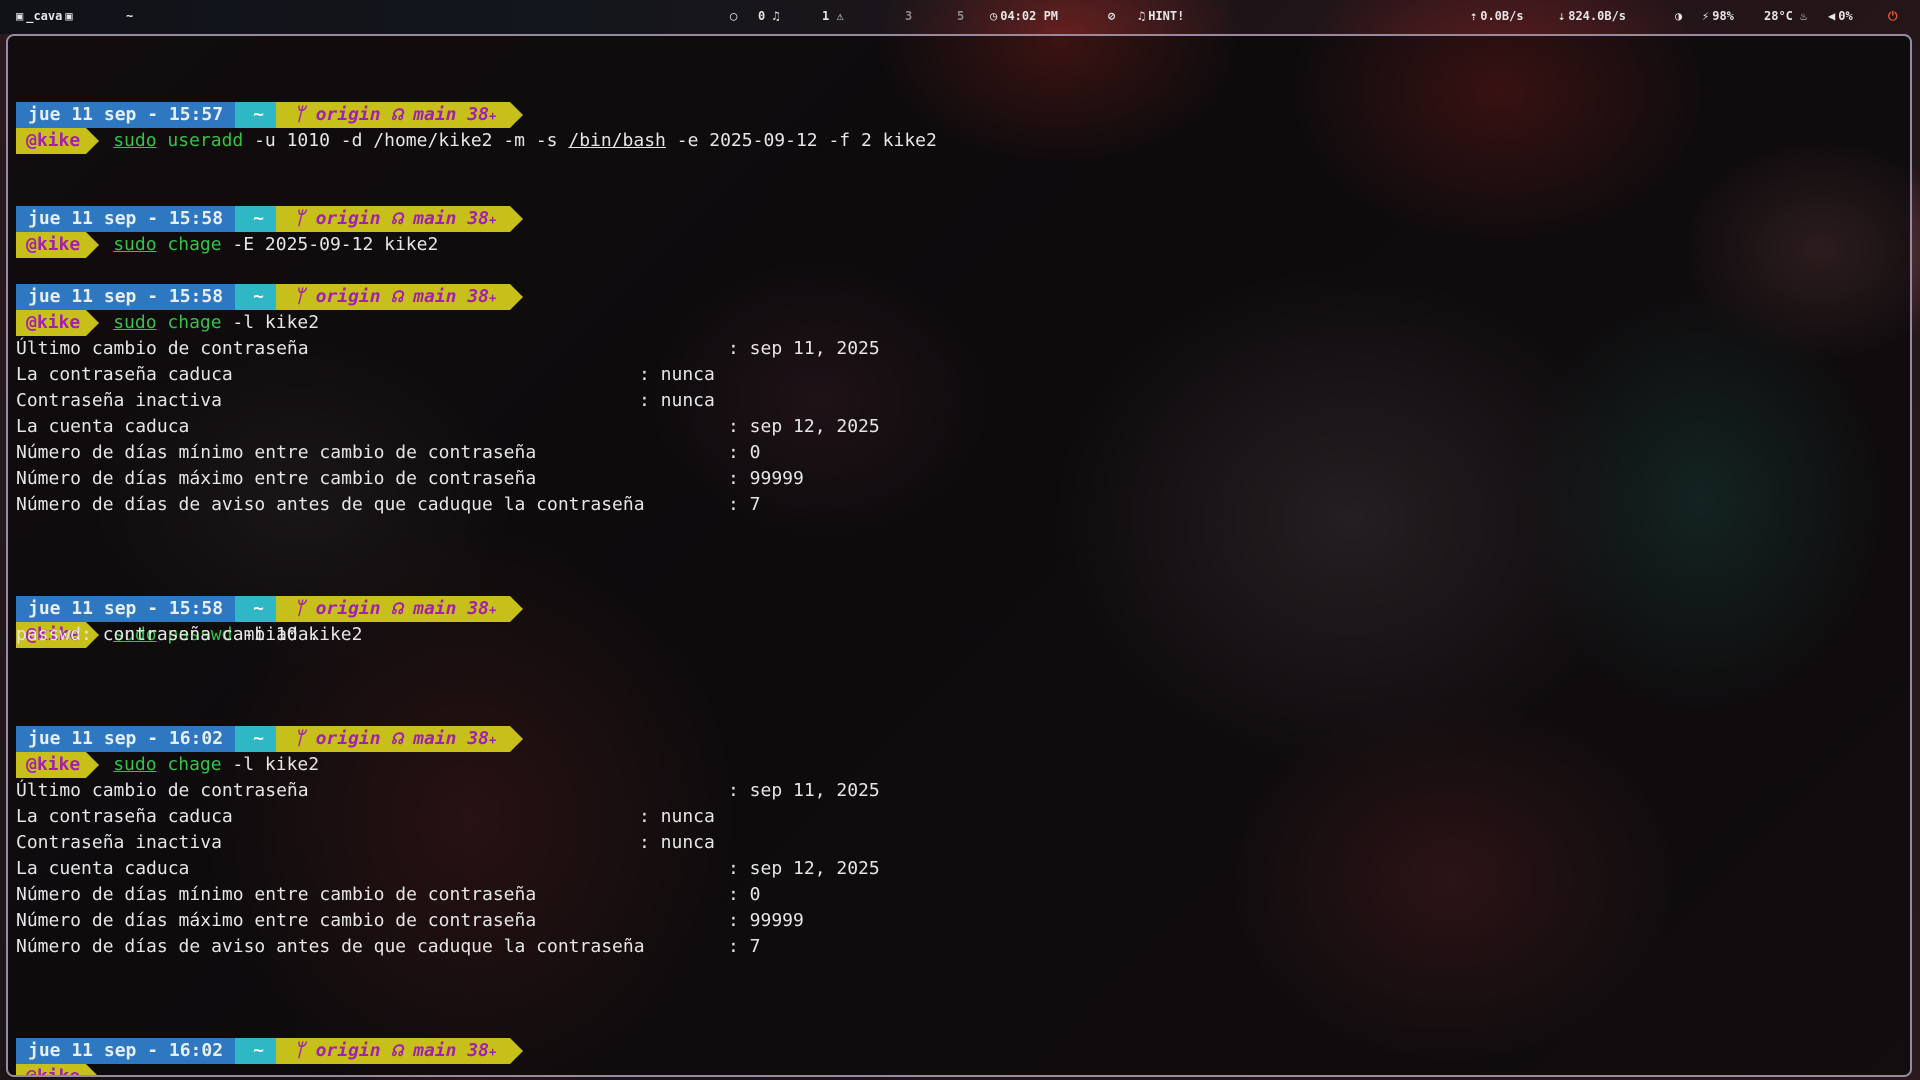  Describe the element at coordinates (734, 16) in the screenshot. I see `drop-icon: ◯` at that location.